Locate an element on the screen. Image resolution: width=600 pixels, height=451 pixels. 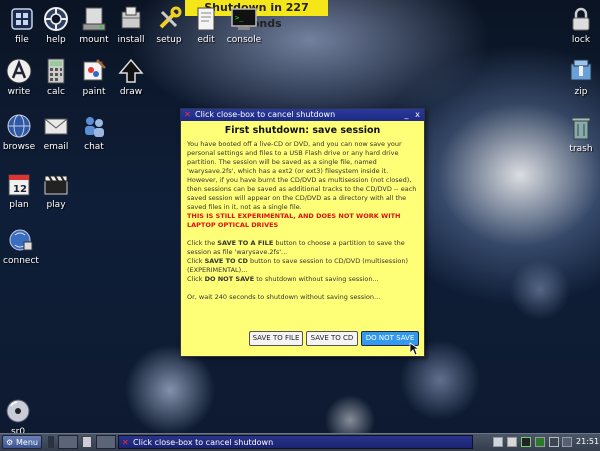
tray-monitor-icon is located at coordinates (526, 442).